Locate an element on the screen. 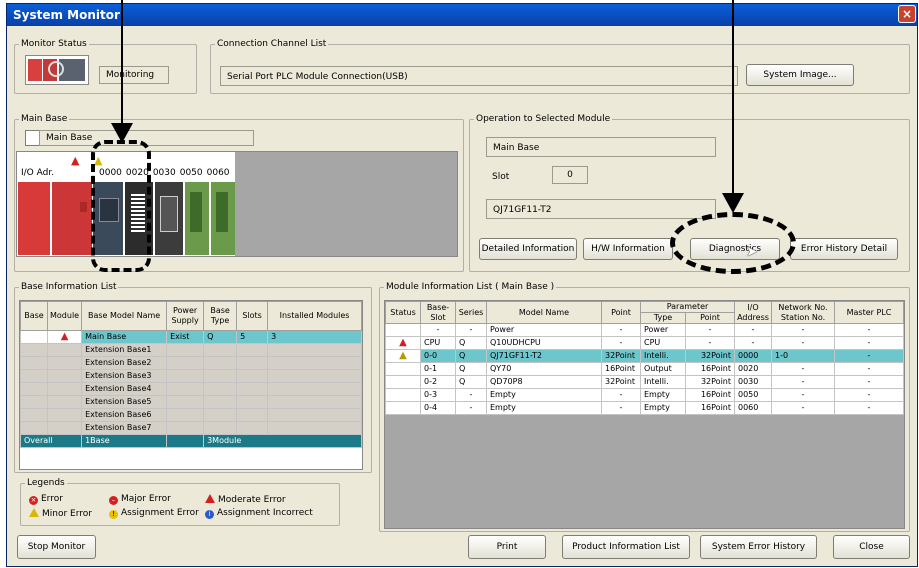  table-row: Extension Base7 is located at coordinates (191, 428).